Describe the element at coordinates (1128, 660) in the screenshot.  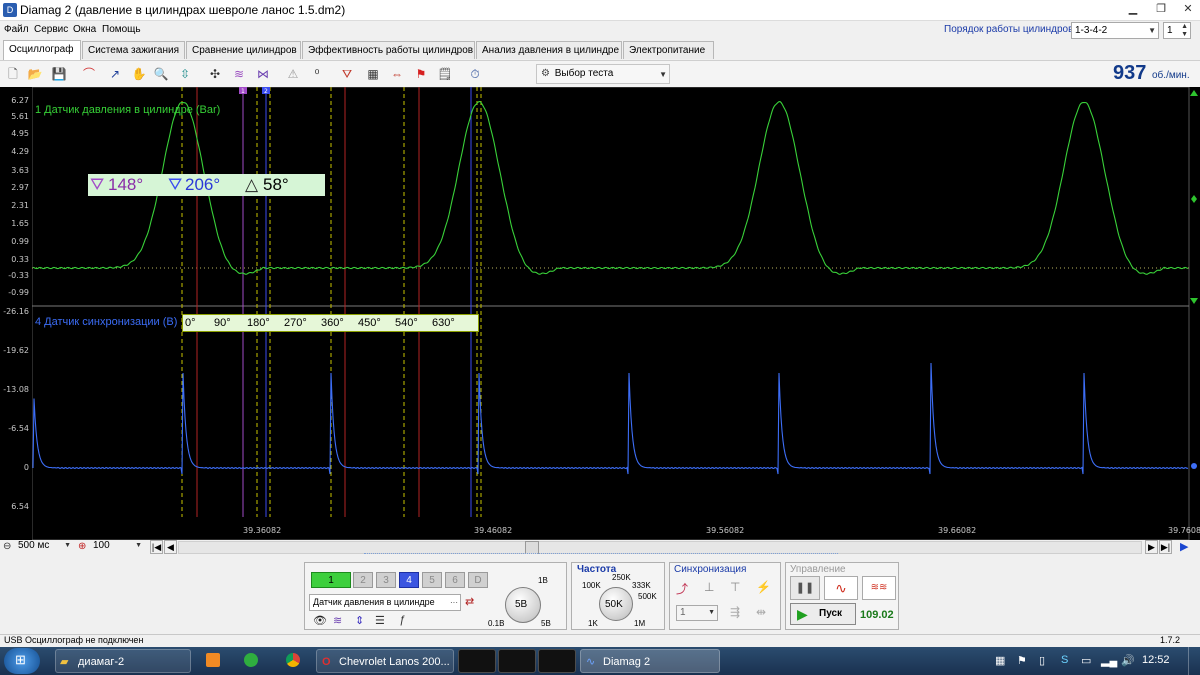
I see `tray-volume-icon: 🔊` at that location.